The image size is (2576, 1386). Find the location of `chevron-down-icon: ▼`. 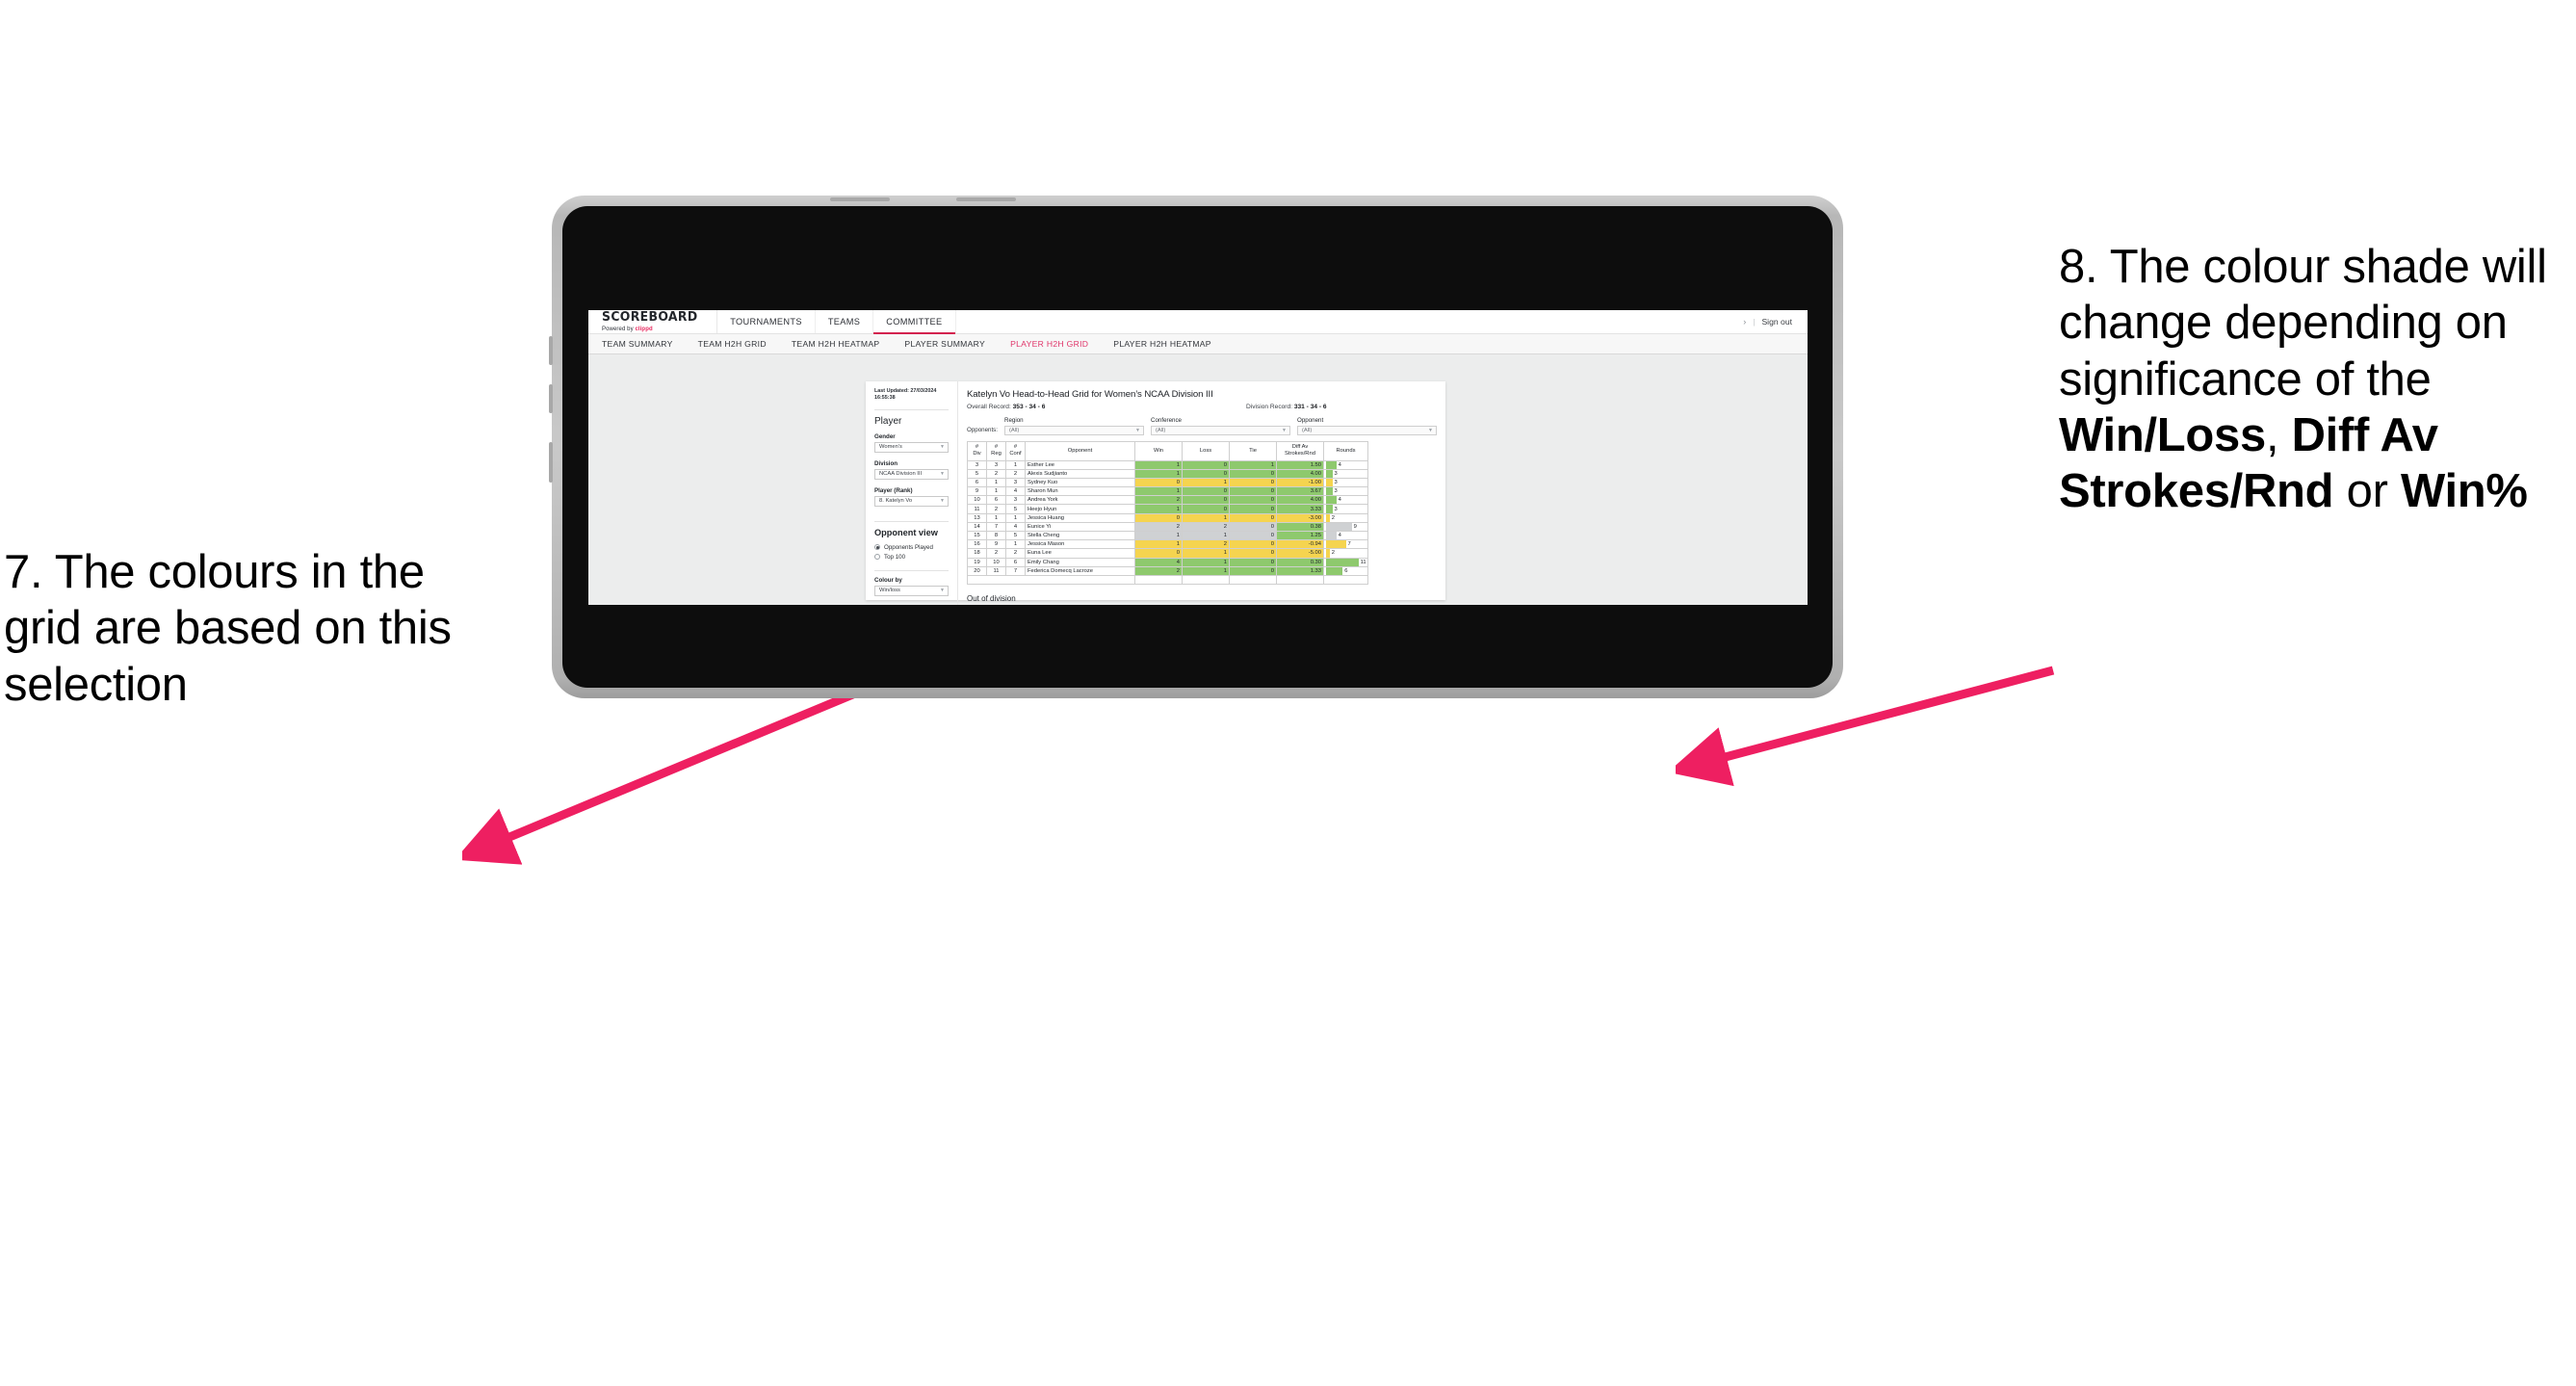

chevron-down-icon: ▼ is located at coordinates (942, 447).